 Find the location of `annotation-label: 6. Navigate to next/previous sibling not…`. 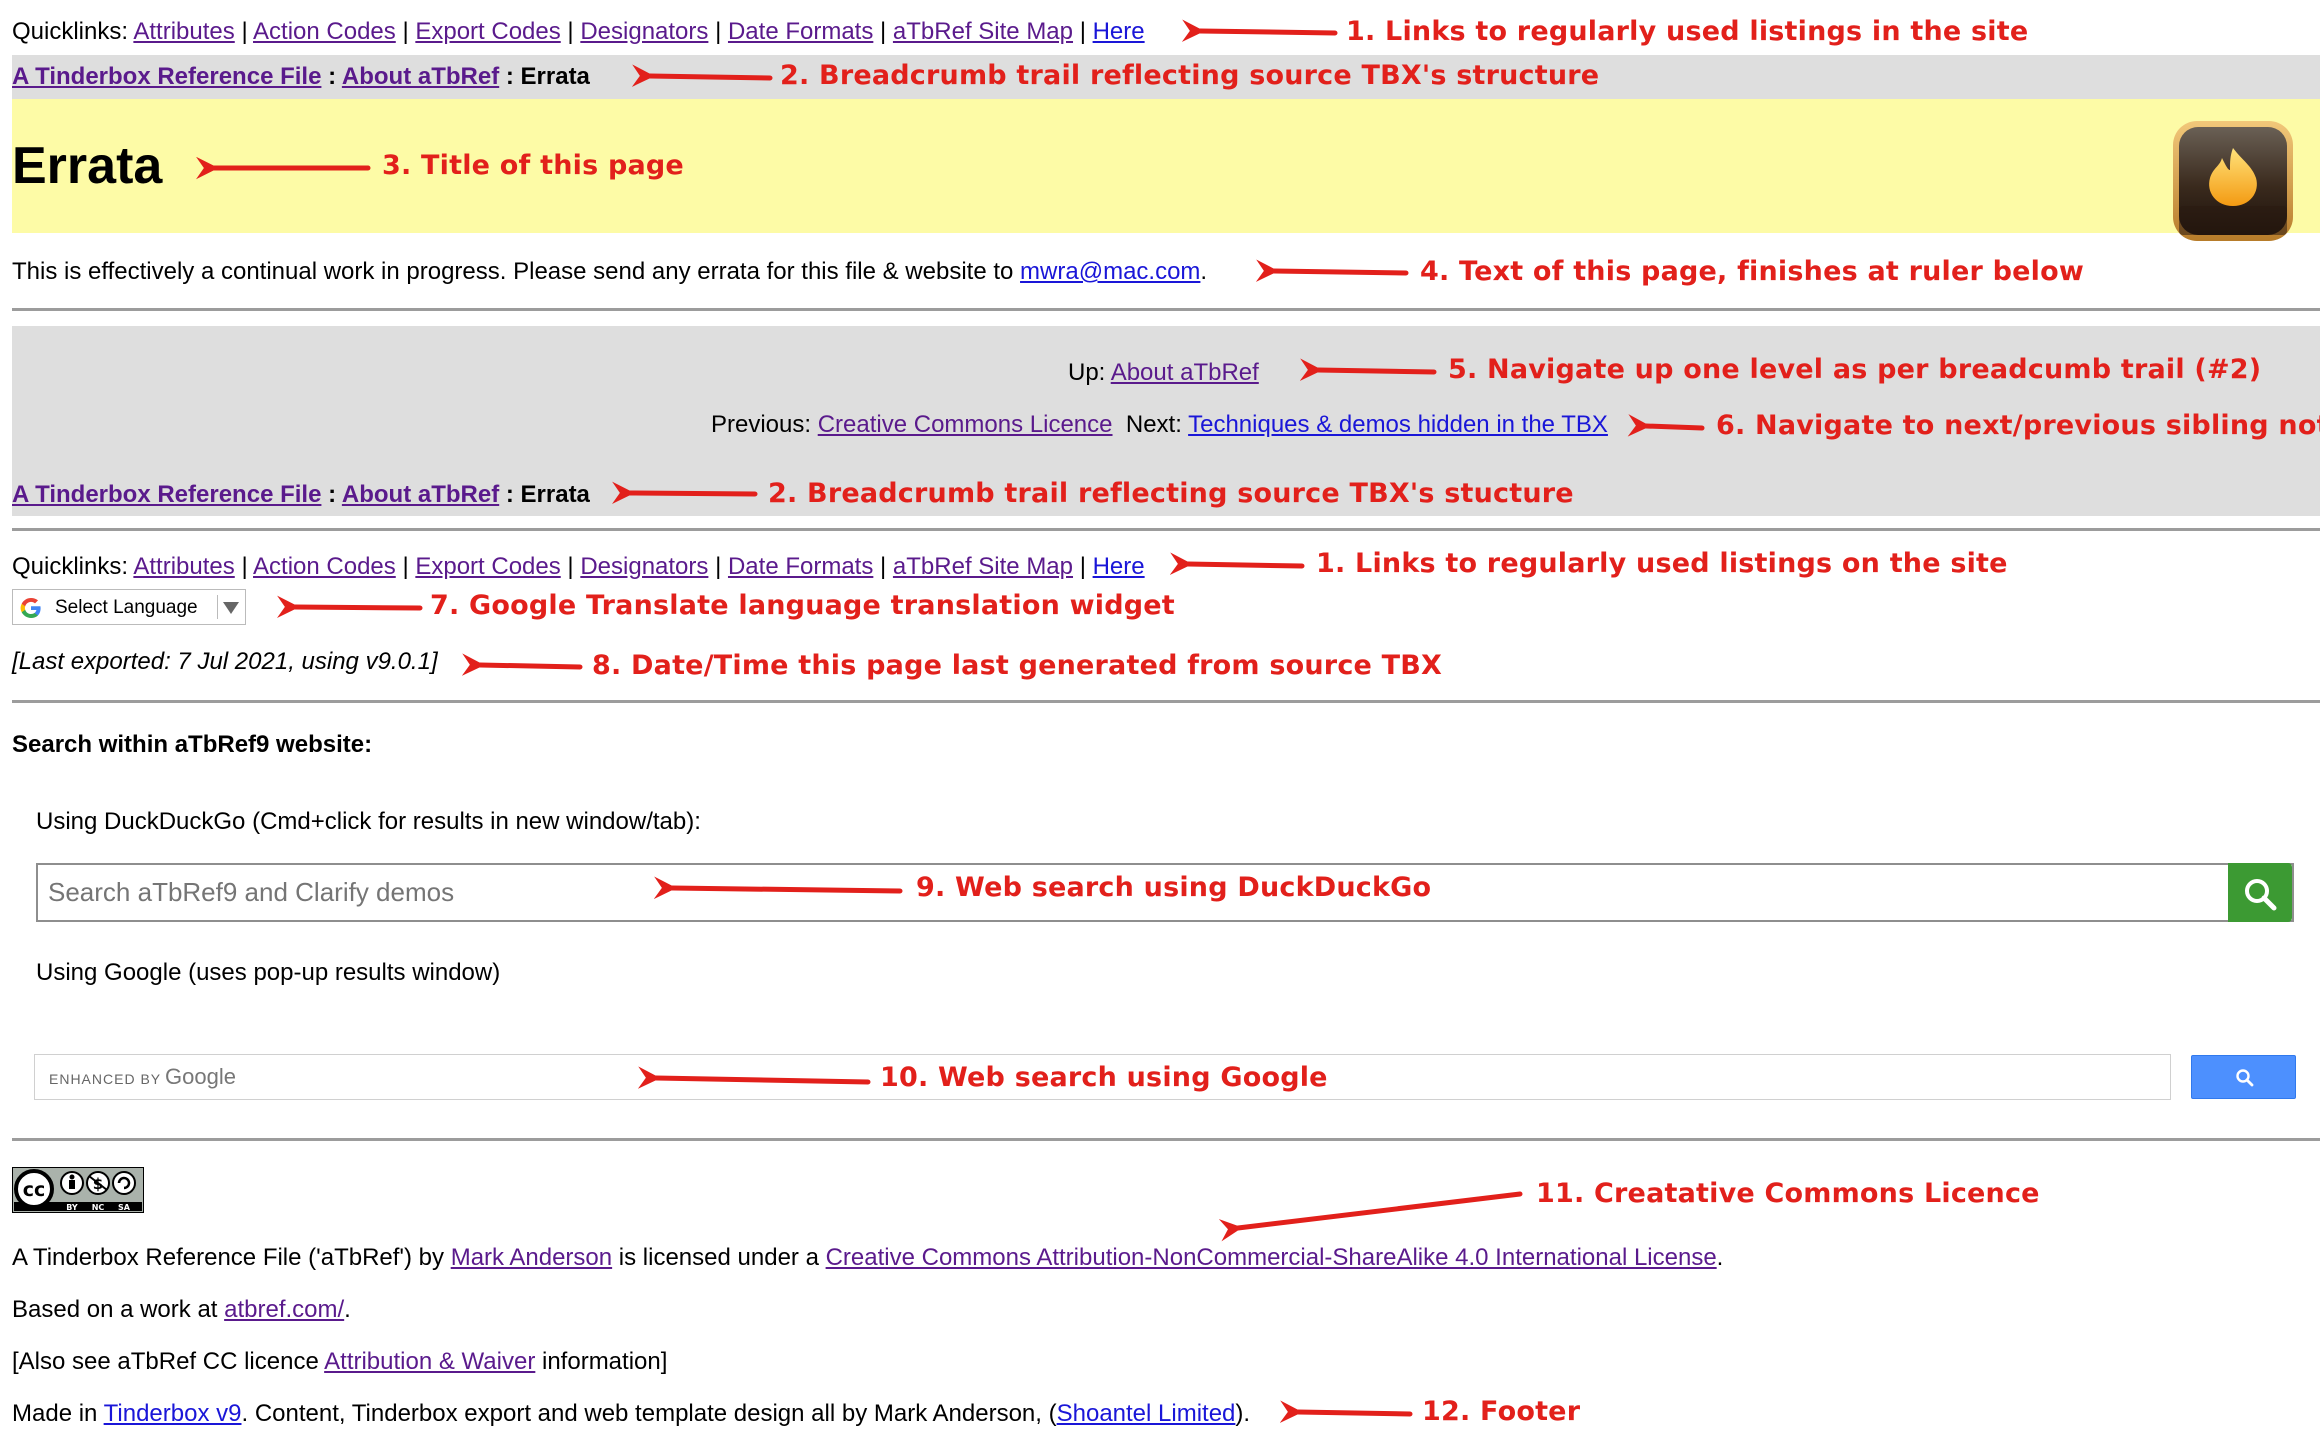

annotation-label: 6. Navigate to next/previous sibling not… is located at coordinates (2018, 425).